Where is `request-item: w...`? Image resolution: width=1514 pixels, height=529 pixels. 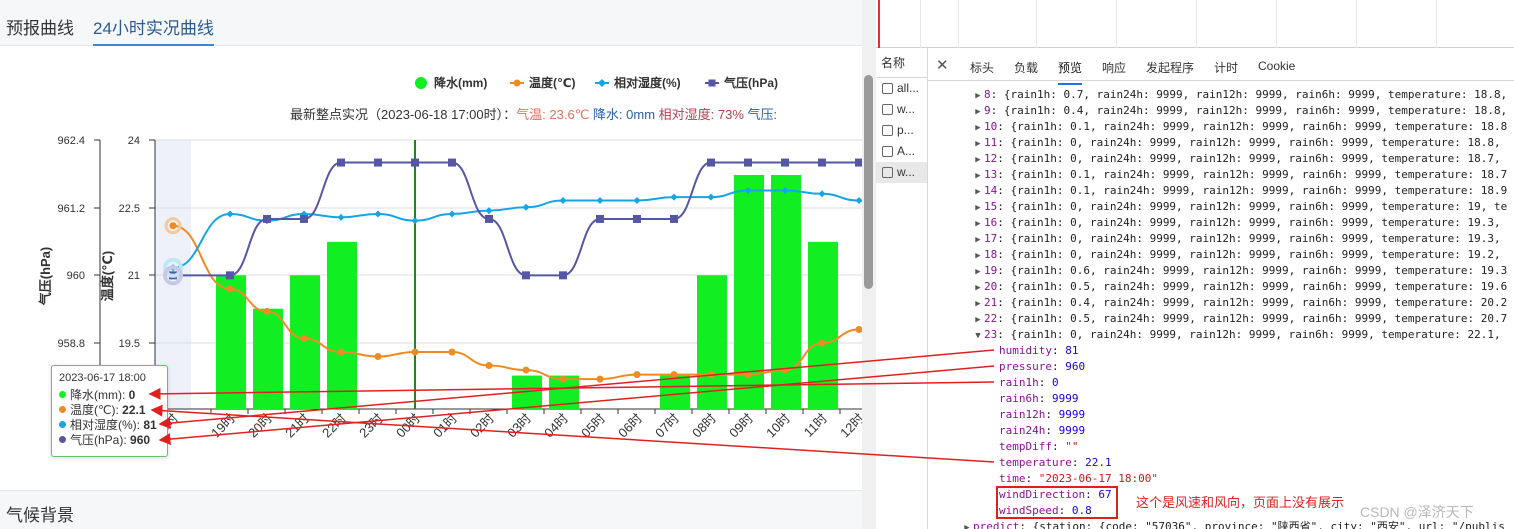
request-item: w... is located at coordinates (901, 109).